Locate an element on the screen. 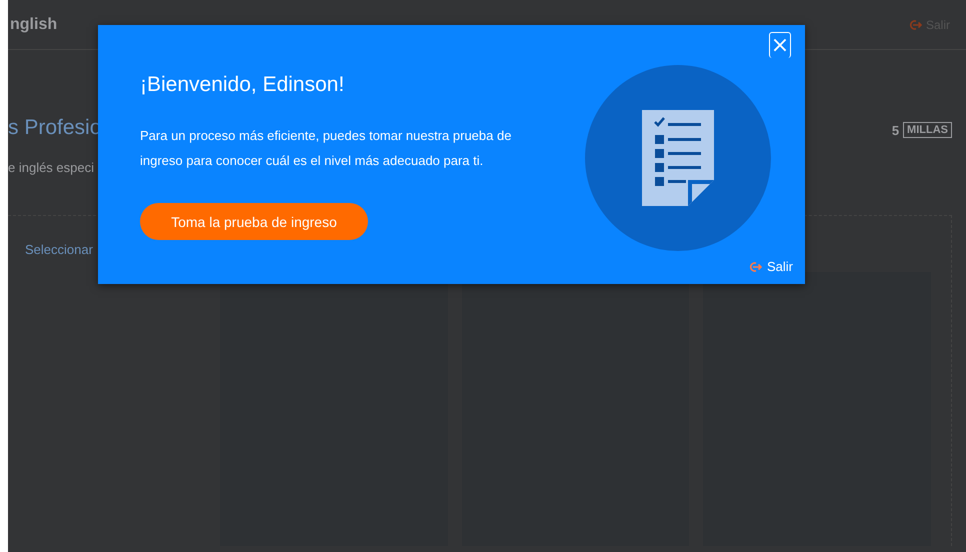 The image size is (966, 552). brand-name: nglish is located at coordinates (34, 25).